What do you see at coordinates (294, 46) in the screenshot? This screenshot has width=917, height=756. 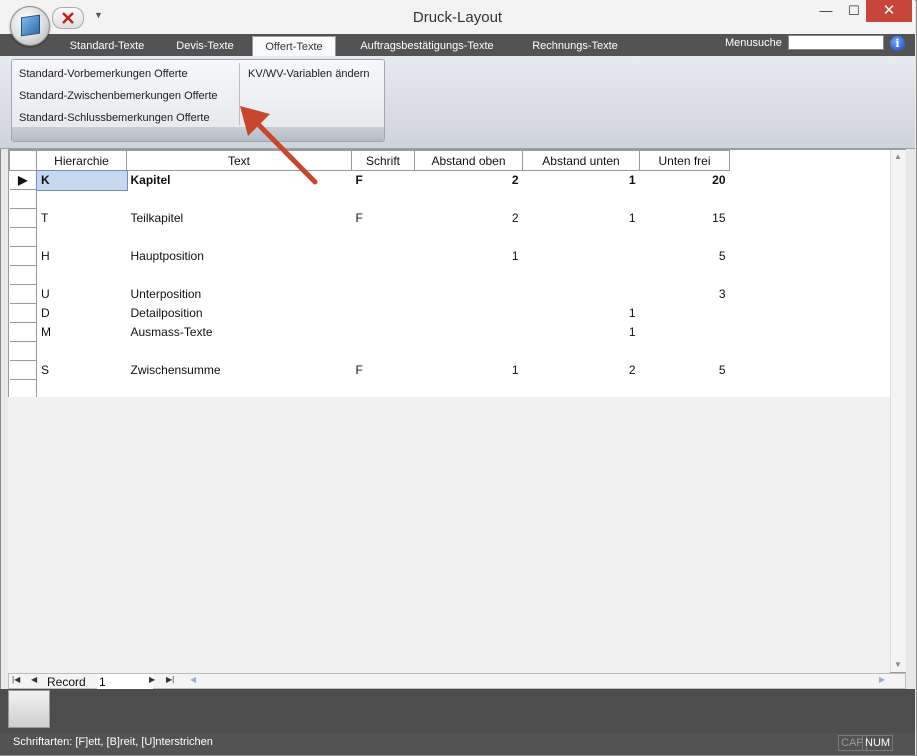 I see `tab-offert-texte: Offert-Texte` at bounding box center [294, 46].